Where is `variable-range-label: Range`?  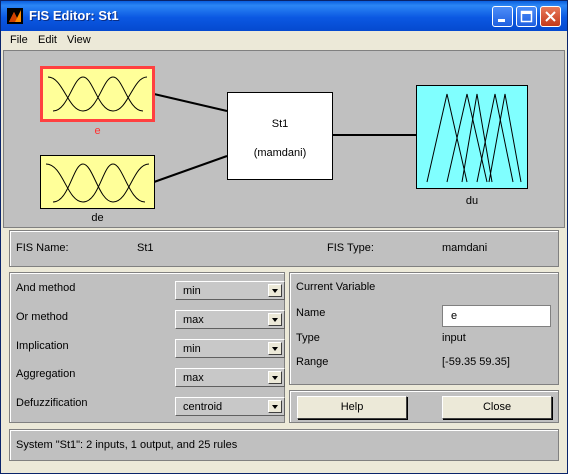
variable-range-label: Range is located at coordinates (312, 362).